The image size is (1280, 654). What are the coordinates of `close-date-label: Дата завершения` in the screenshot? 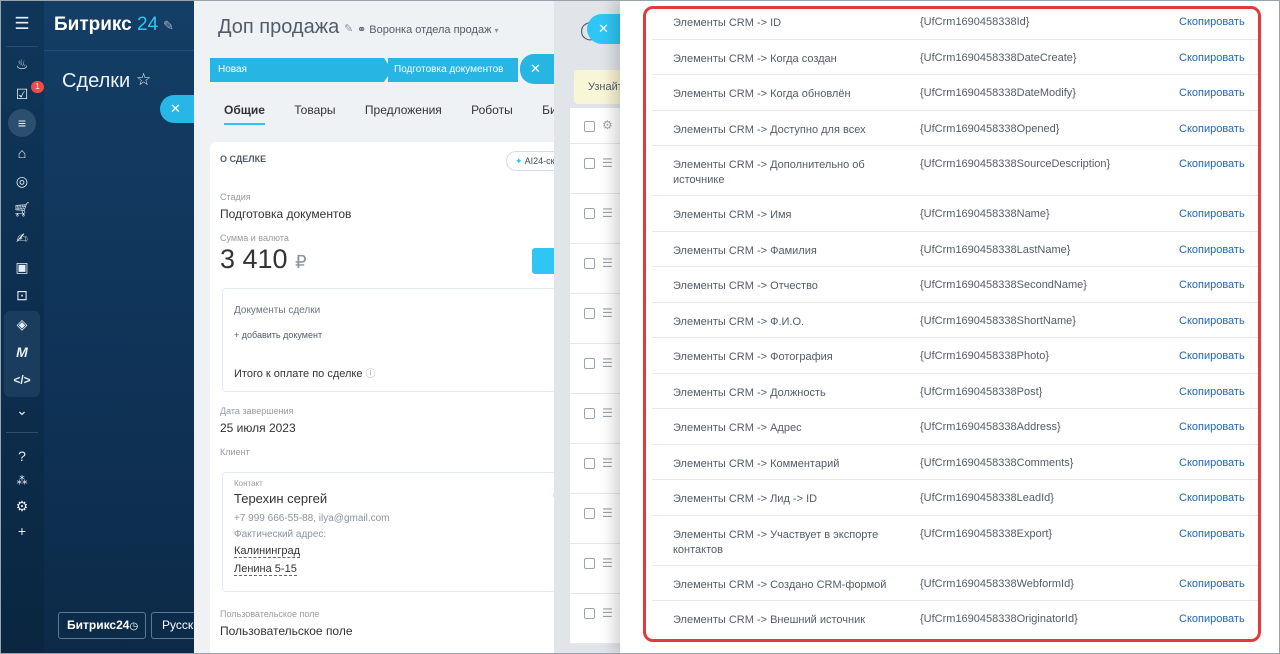 It's located at (257, 411).